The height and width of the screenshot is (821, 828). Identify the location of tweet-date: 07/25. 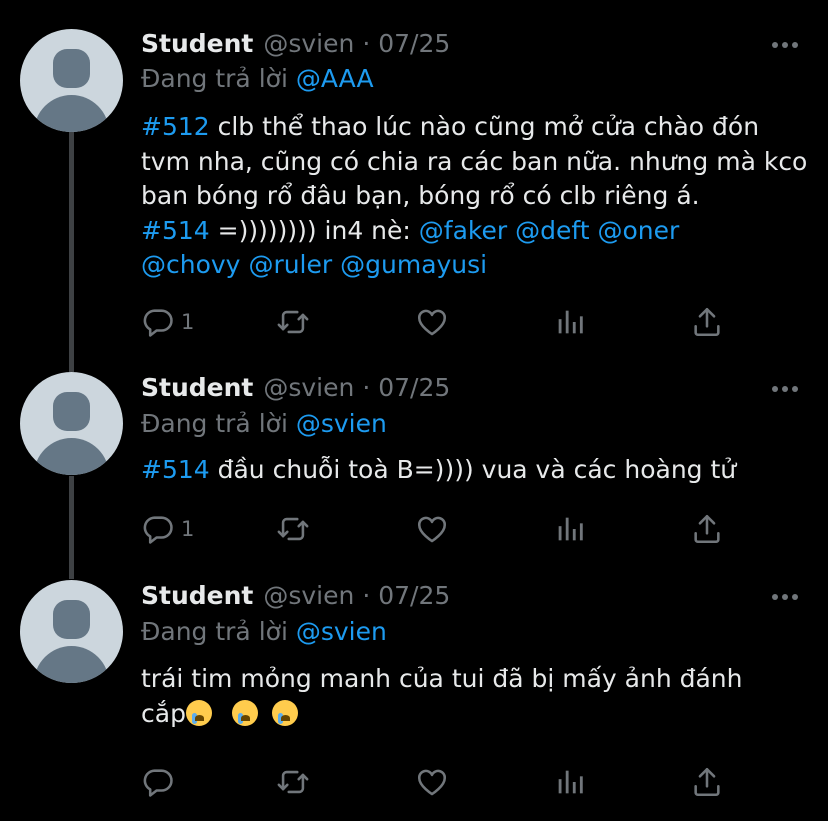
(414, 595).